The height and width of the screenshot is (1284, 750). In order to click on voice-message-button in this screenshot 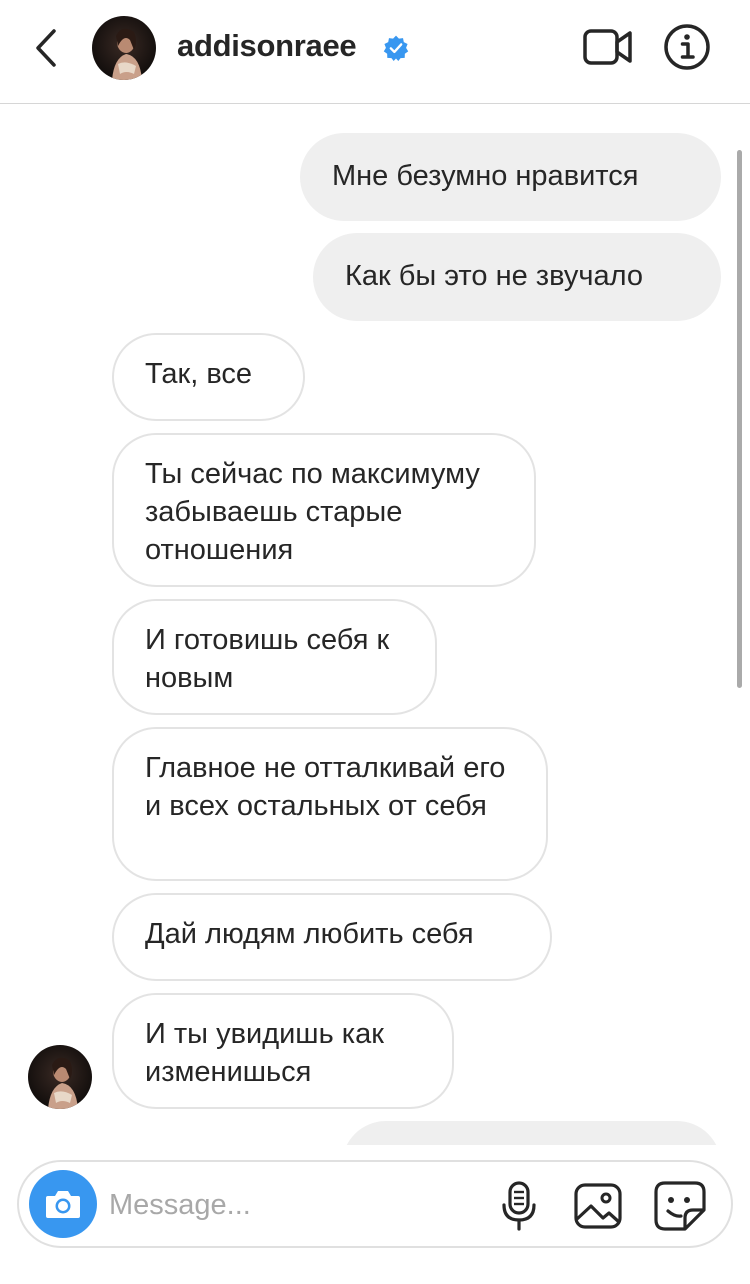, I will do `click(519, 1206)`.